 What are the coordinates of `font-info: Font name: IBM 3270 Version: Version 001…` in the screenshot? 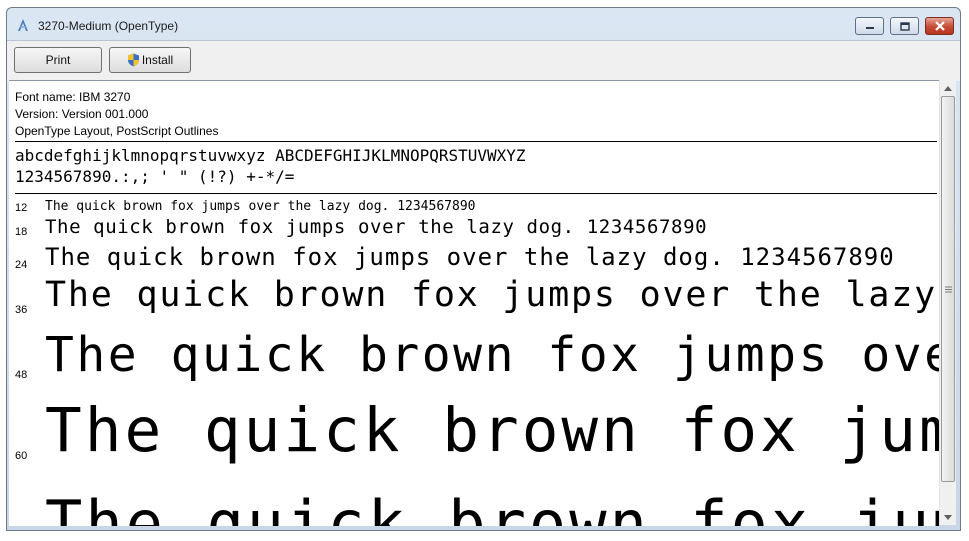 It's located at (116, 114).